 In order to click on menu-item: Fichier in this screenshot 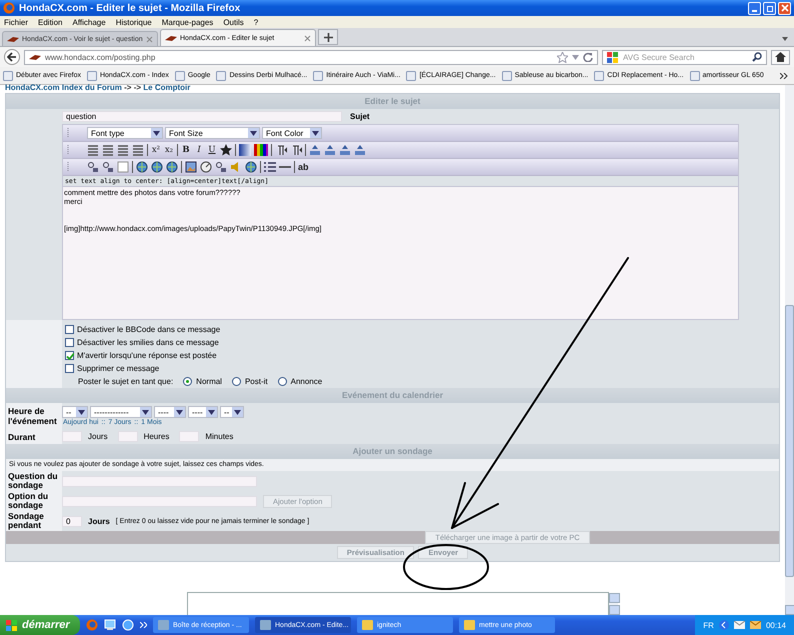, I will do `click(16, 22)`.